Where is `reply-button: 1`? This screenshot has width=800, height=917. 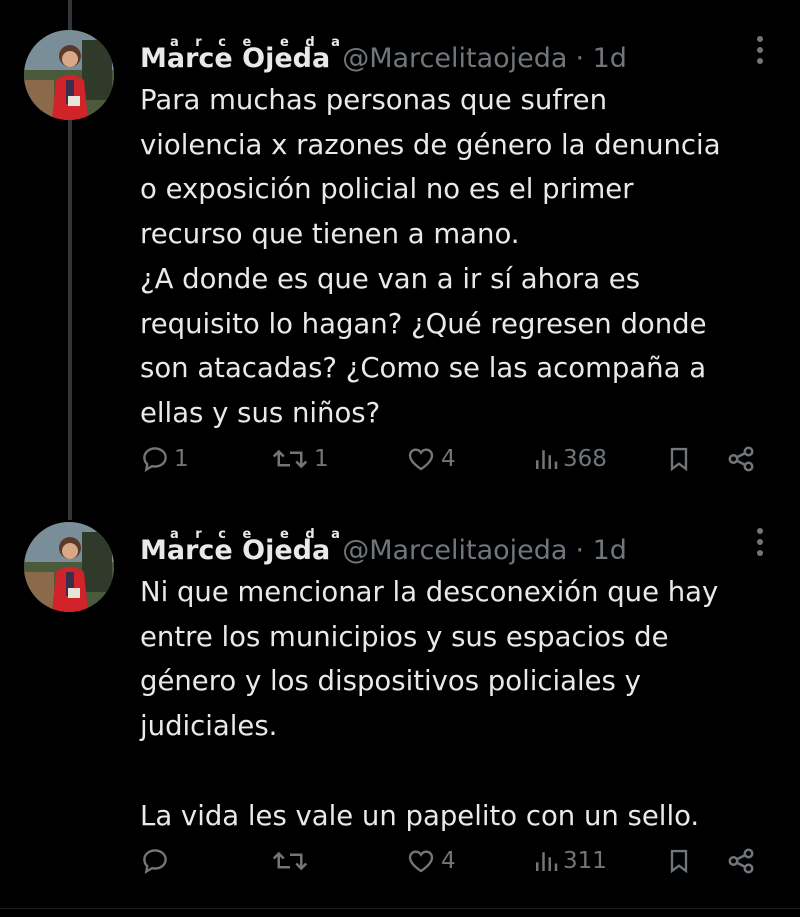
reply-button: 1 is located at coordinates (164, 459).